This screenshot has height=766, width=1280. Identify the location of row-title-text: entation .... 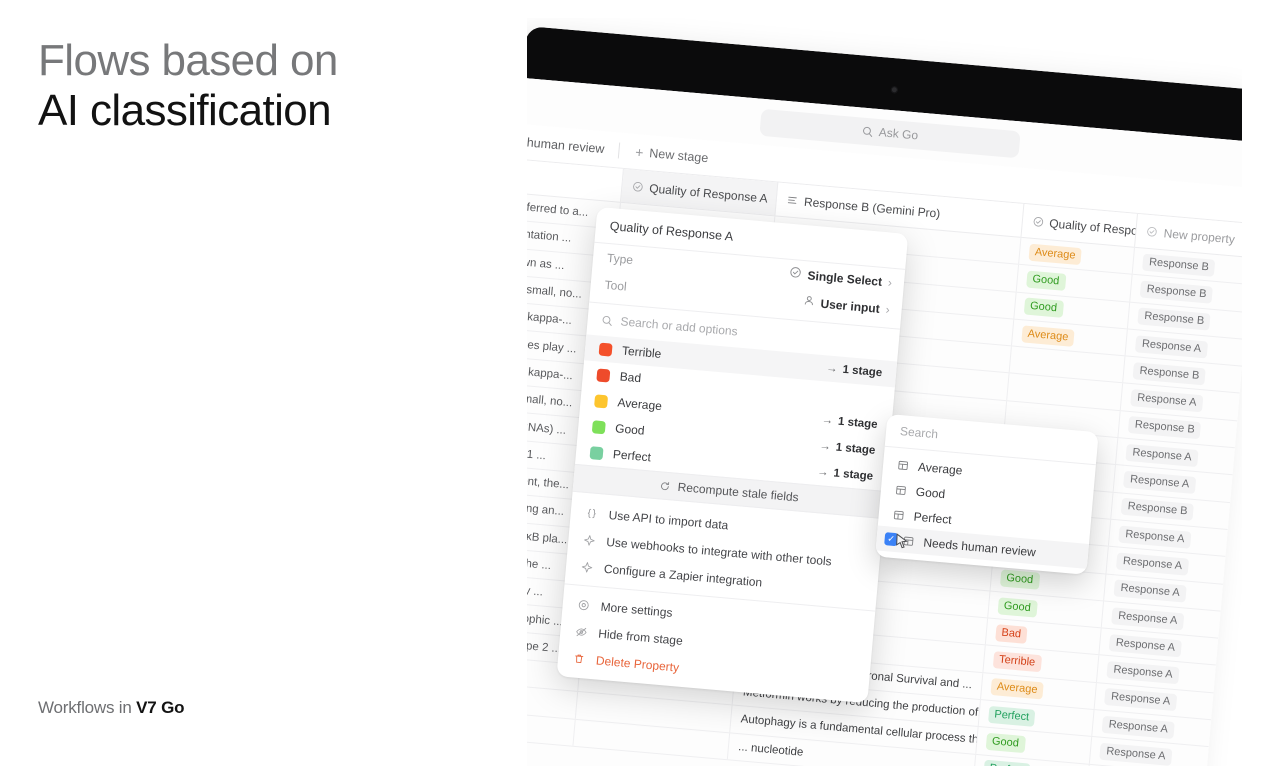
(549, 237).